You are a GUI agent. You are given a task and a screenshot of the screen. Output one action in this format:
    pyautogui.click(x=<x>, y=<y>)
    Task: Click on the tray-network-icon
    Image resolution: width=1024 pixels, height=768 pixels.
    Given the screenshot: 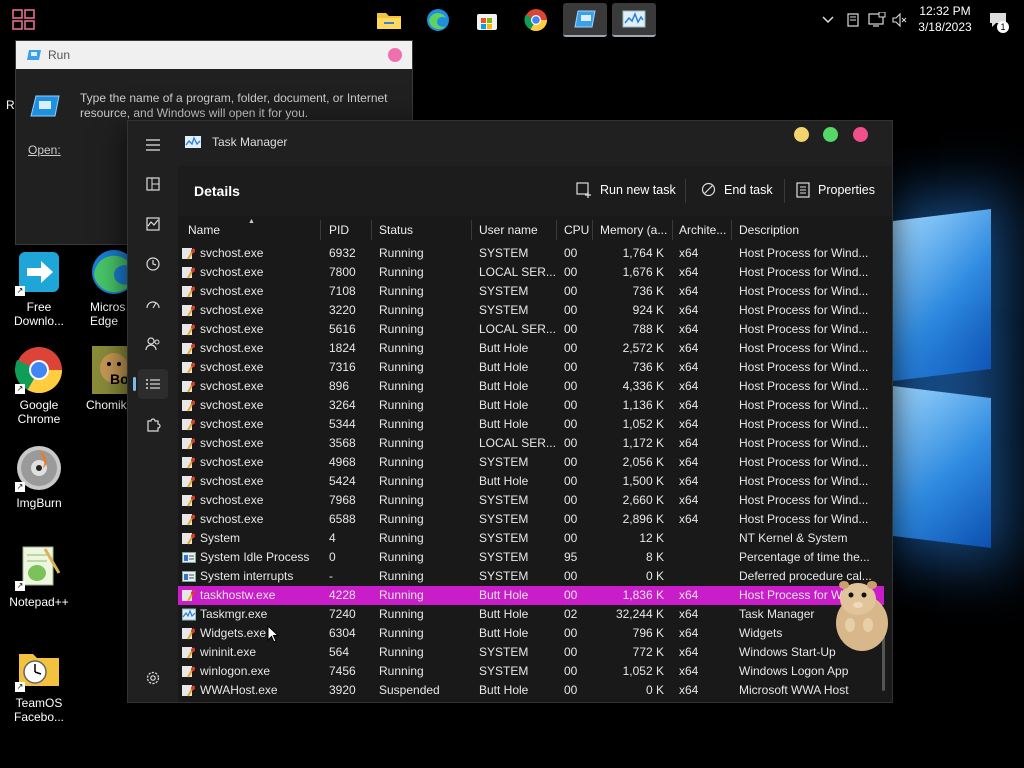 What is the action you would take?
    pyautogui.click(x=877, y=20)
    